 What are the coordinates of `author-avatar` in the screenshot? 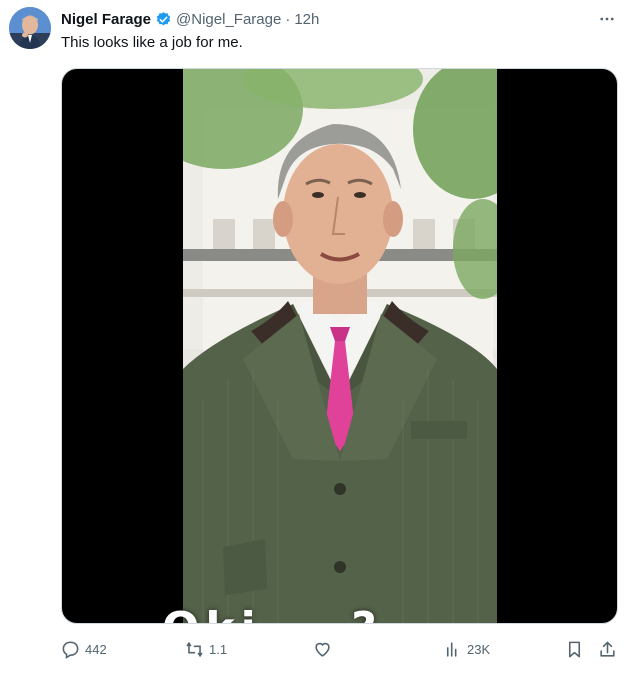 It's located at (30, 28).